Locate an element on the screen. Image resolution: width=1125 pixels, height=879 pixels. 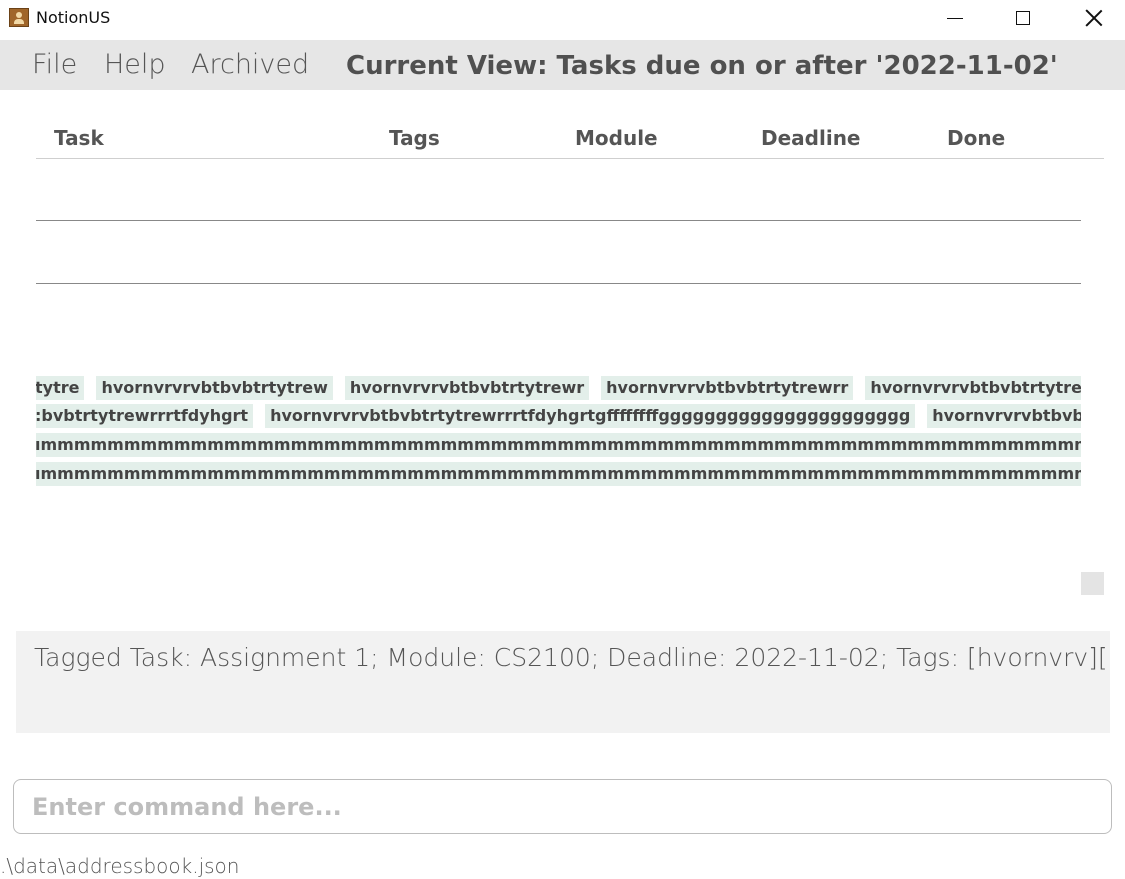
maximize-button is located at coordinates (1023, 18).